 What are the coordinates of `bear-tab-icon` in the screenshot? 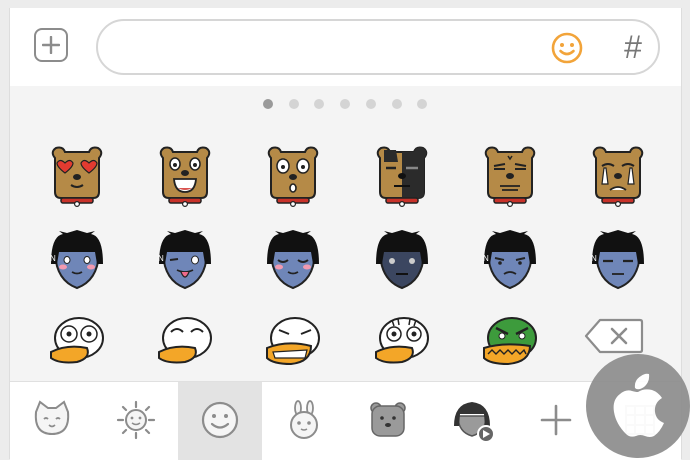 It's located at (388, 419).